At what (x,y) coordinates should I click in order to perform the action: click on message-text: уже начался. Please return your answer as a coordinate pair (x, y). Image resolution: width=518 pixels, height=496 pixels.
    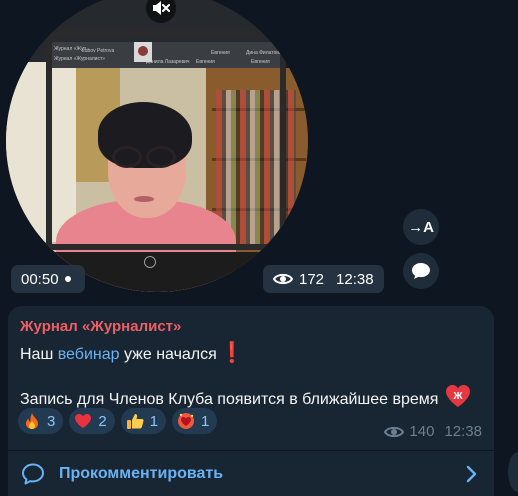
    Looking at the image, I should click on (168, 354).